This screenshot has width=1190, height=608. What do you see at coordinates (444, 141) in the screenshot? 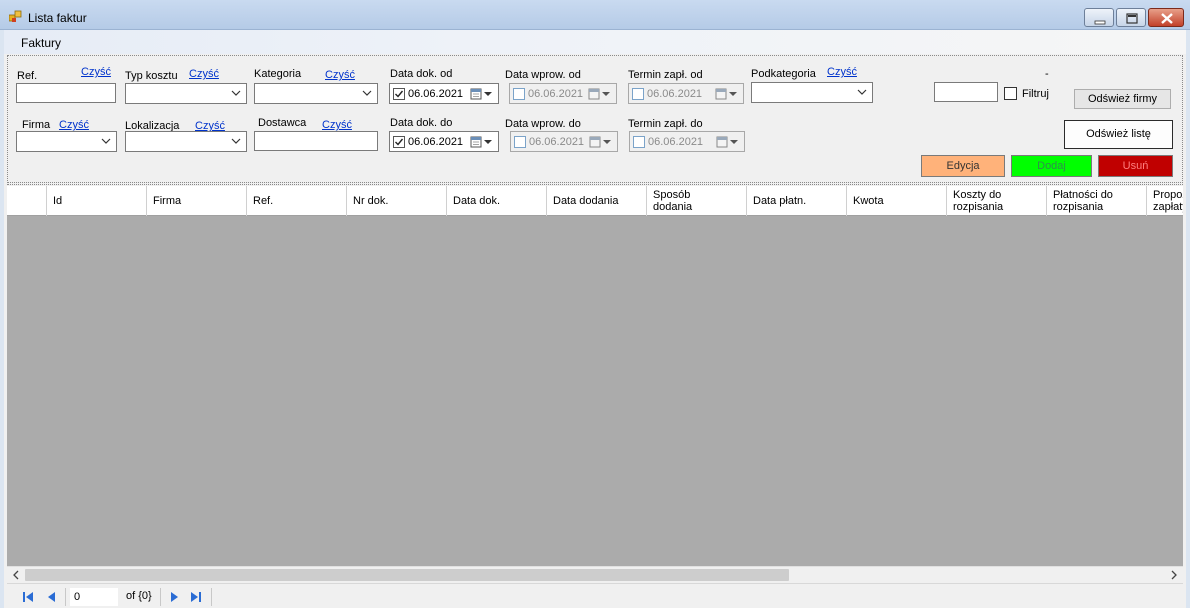
I see `data-dok-do-picker: 06.06.2021` at bounding box center [444, 141].